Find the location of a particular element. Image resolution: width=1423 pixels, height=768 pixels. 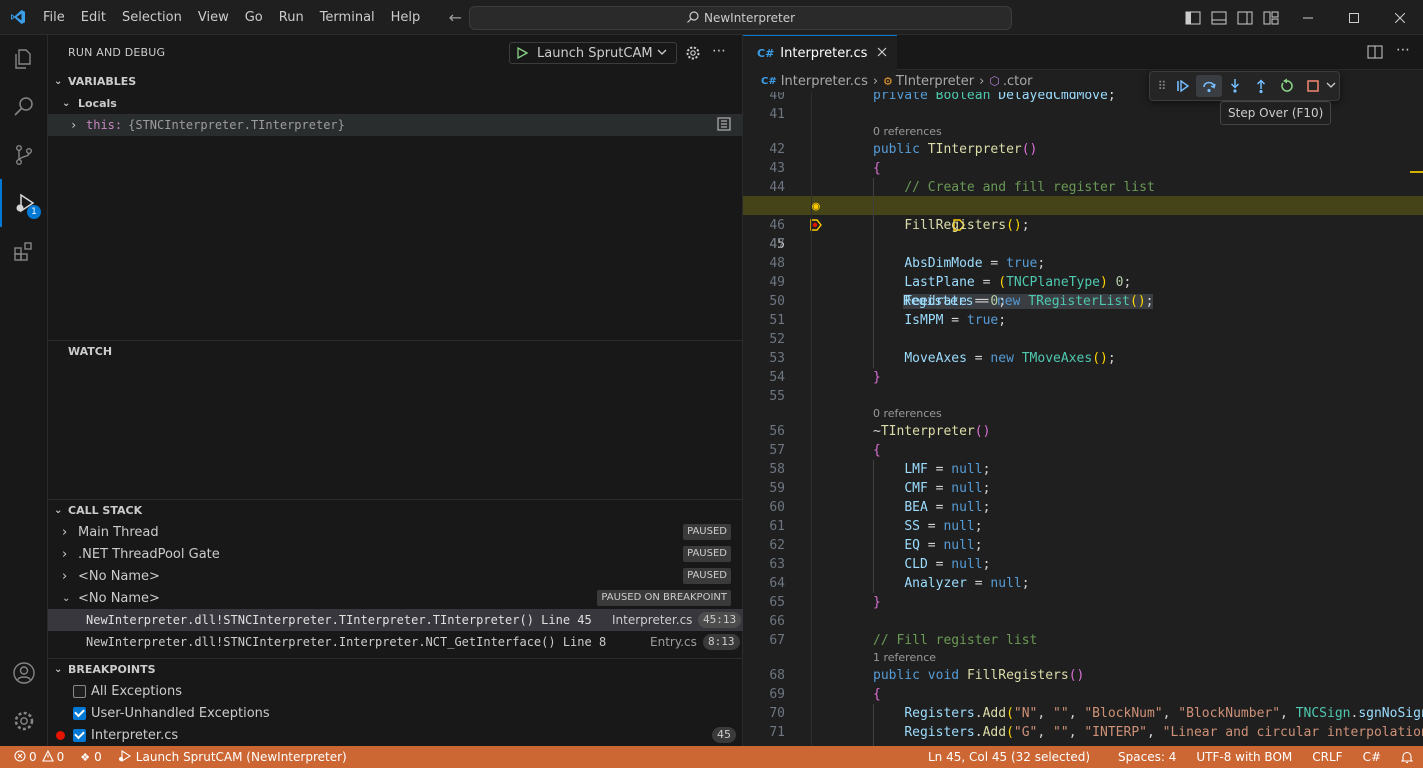

stack-frame-file: Interpreter.cs is located at coordinates (652, 620).